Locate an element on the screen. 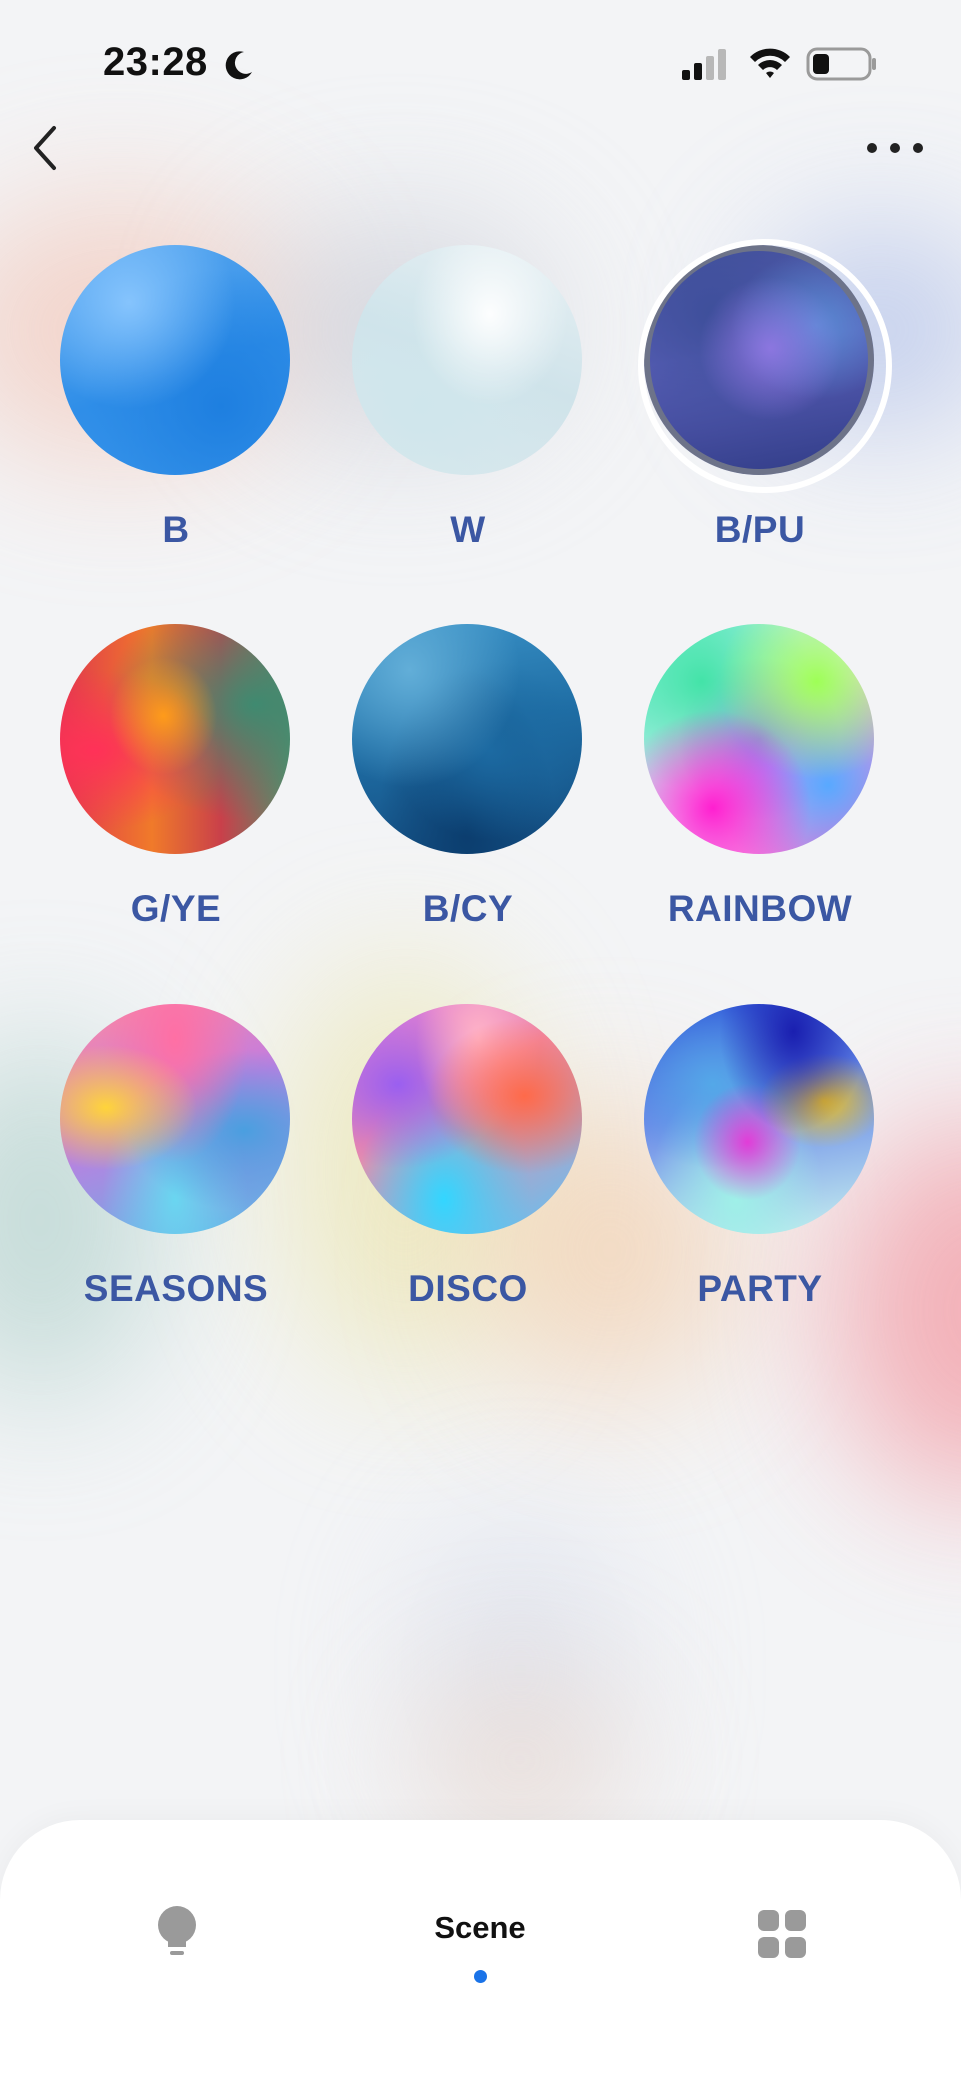 The width and height of the screenshot is (961, 2082). tab-scene-label: Scene is located at coordinates (480, 1927).